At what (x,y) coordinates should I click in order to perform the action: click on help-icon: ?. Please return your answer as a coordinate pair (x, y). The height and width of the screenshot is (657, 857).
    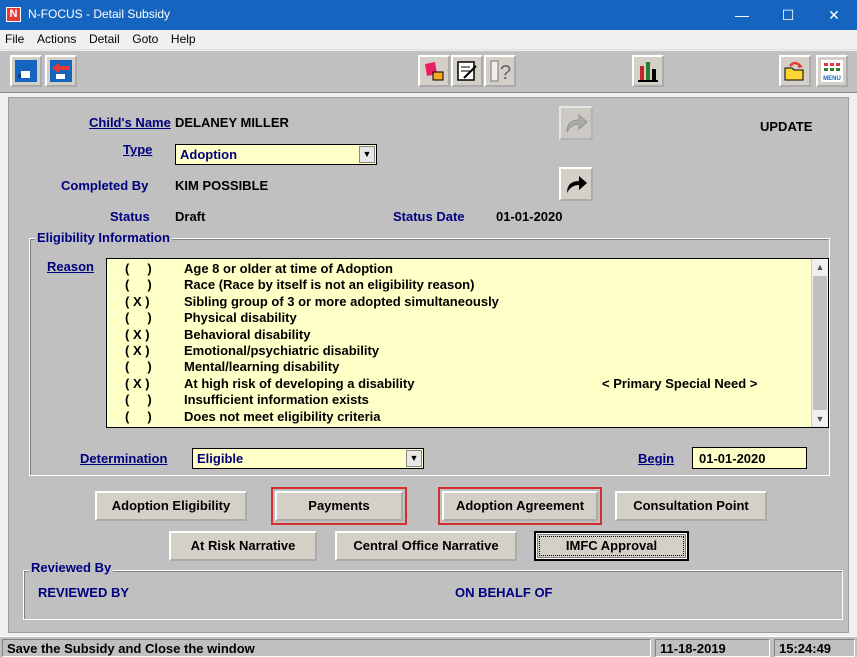
    Looking at the image, I should click on (500, 71).